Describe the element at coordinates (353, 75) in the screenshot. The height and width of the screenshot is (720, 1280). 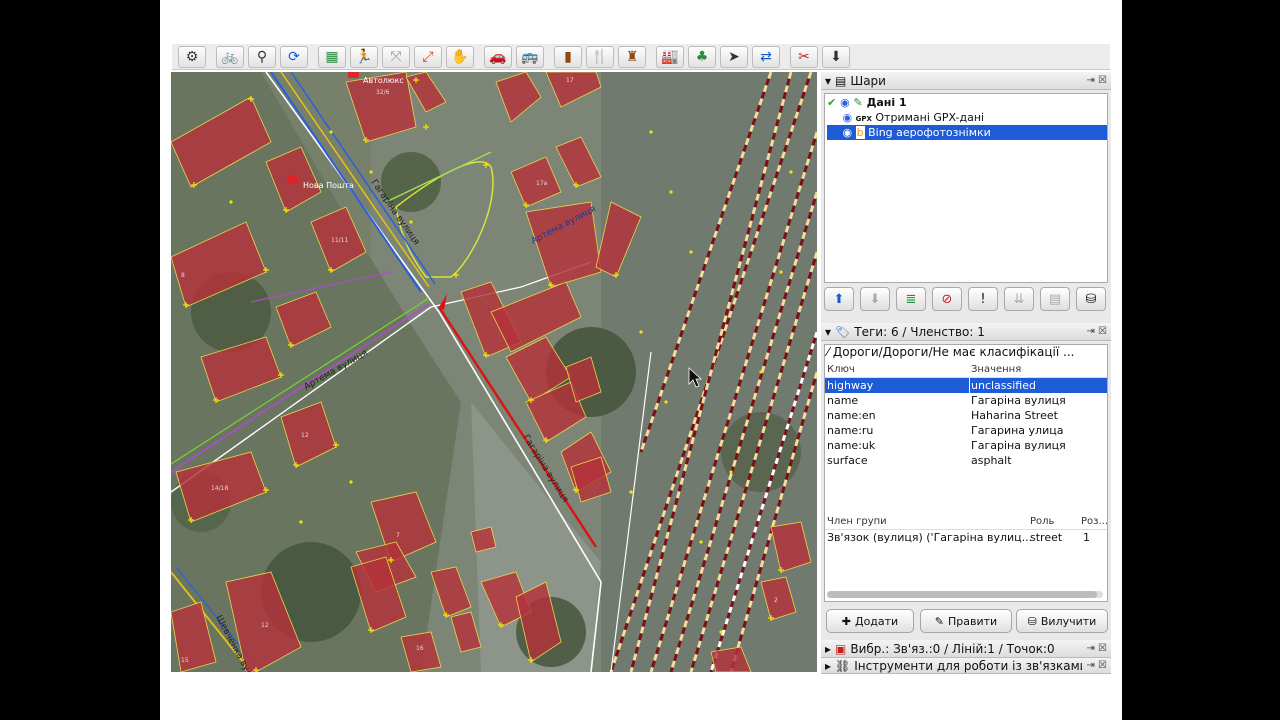
I see `shop-icon` at that location.